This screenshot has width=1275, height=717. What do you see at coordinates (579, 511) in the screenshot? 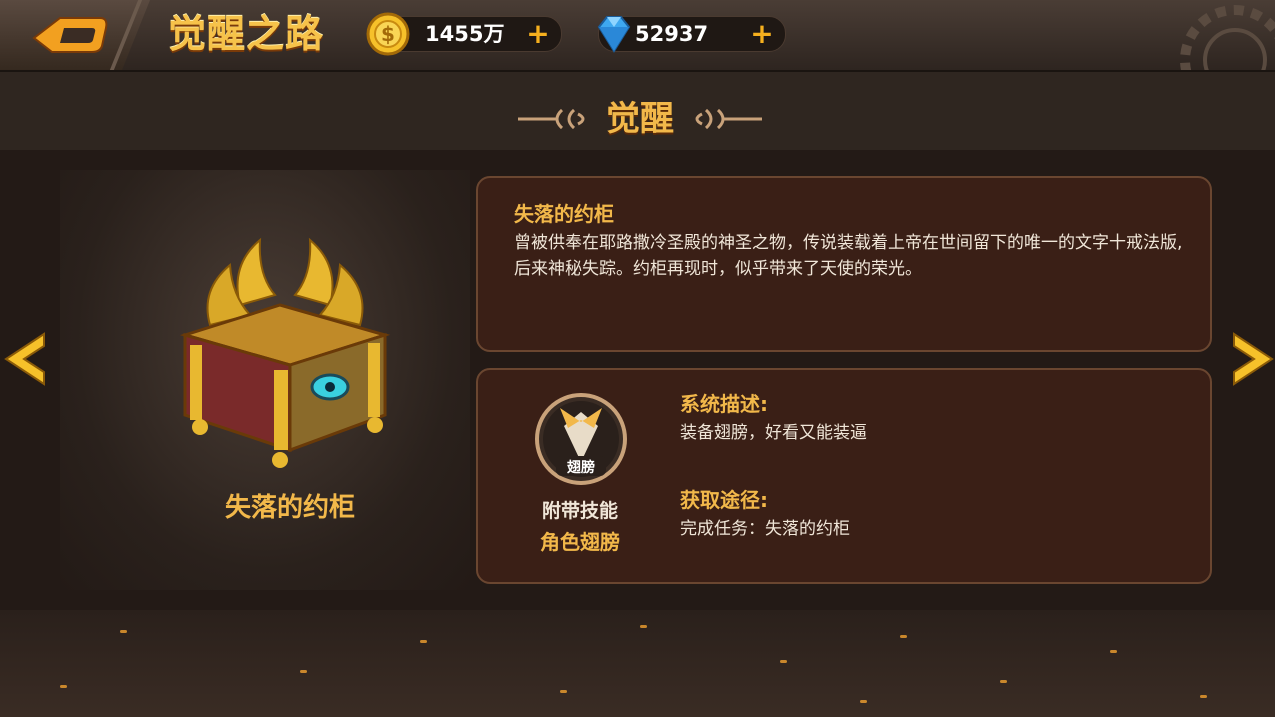
I see `skill-label: 附带技能` at bounding box center [579, 511].